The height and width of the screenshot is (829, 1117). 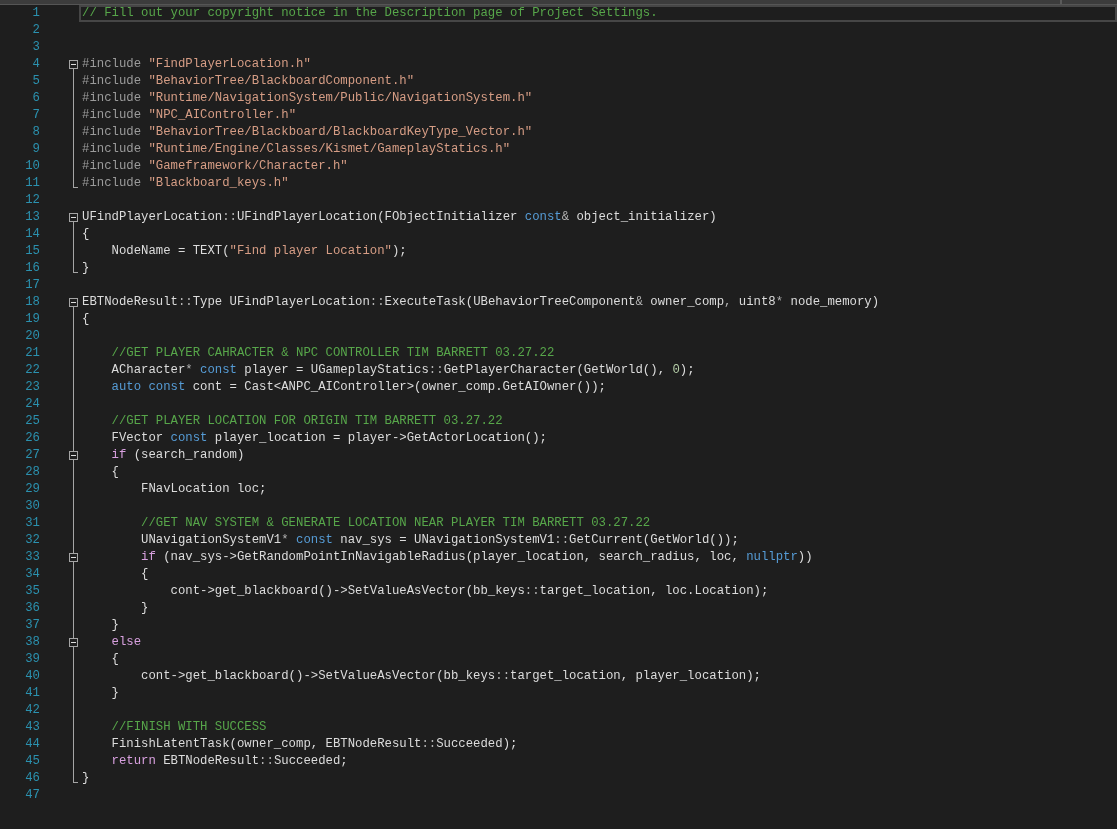 What do you see at coordinates (32, 609) in the screenshot?
I see `line-number: 36` at bounding box center [32, 609].